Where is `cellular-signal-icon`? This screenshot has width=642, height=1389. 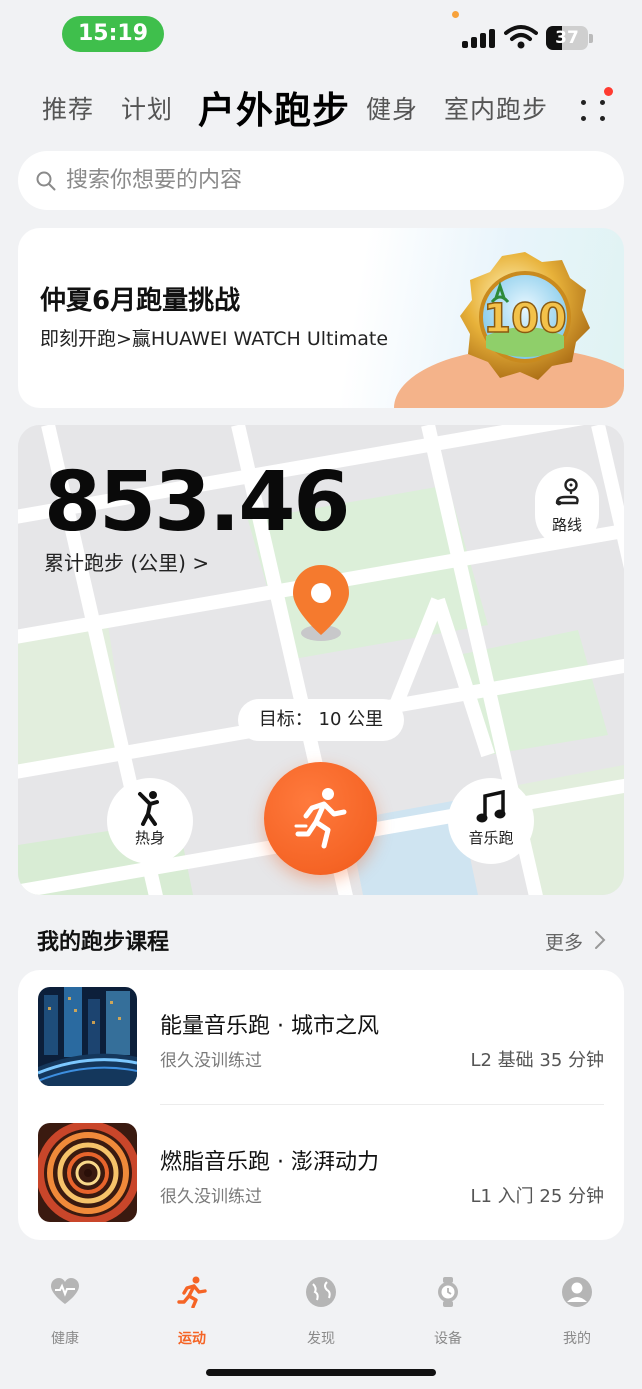 cellular-signal-icon is located at coordinates (479, 38).